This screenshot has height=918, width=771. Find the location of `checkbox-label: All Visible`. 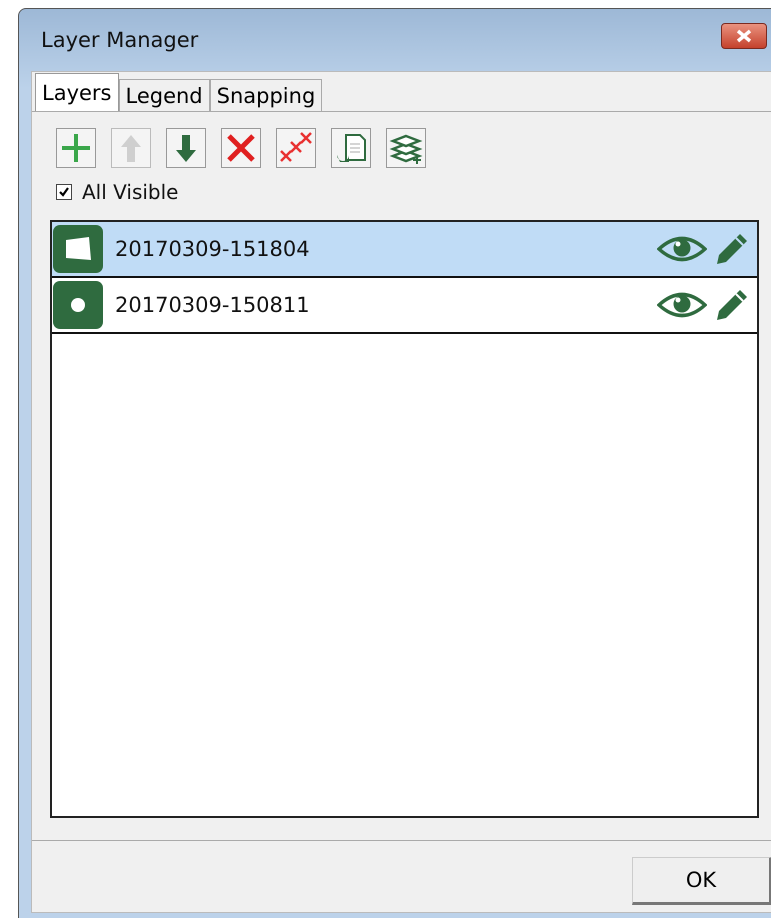

checkbox-label: All Visible is located at coordinates (130, 192).